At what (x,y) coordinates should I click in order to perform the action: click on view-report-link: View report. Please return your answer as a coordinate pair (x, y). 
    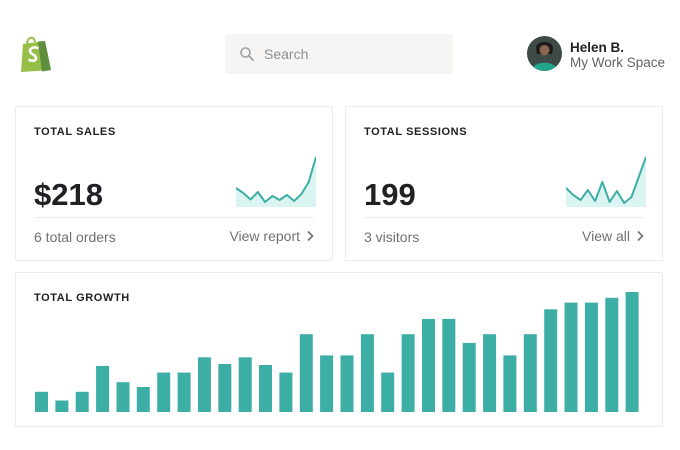
    Looking at the image, I should click on (271, 236).